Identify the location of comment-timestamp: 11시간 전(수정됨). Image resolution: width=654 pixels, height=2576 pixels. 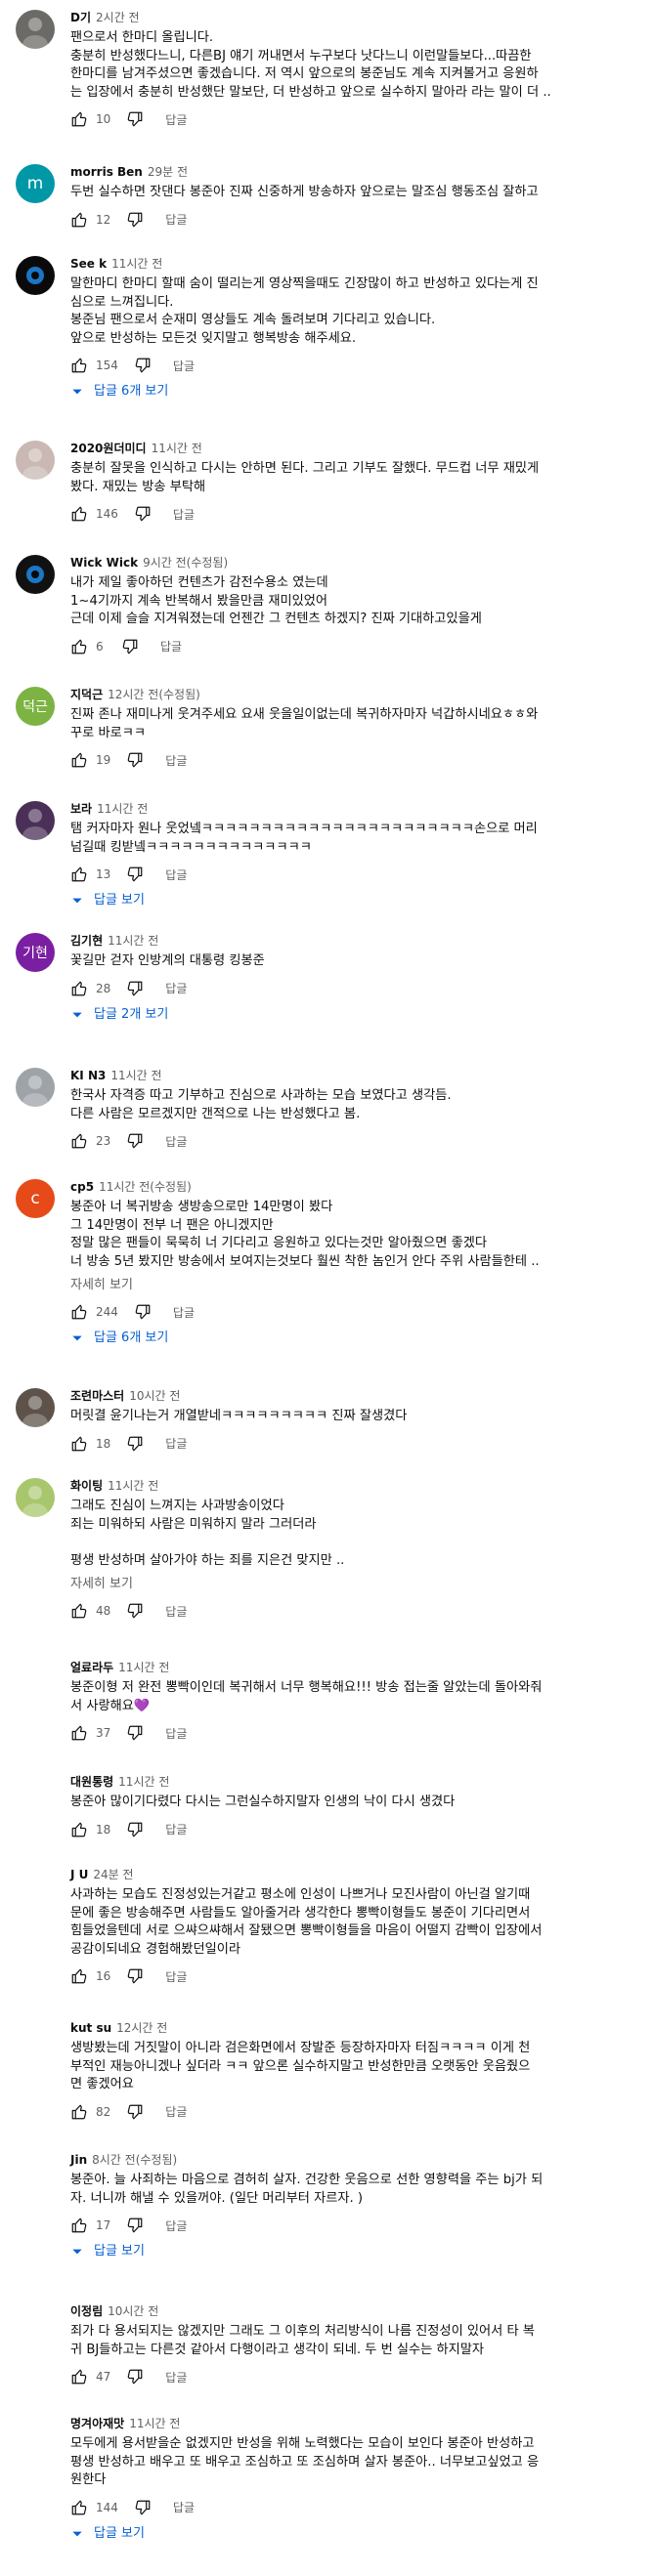
(145, 1187).